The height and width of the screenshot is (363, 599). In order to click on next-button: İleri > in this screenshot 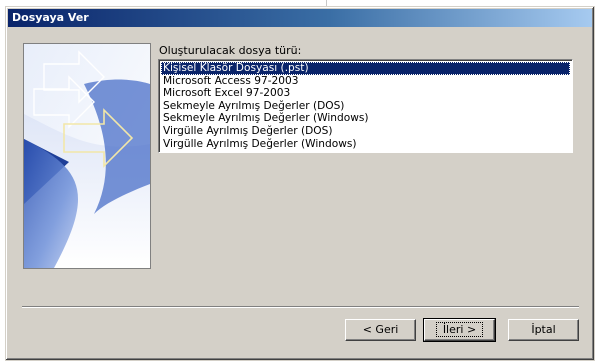, I will do `click(459, 330)`.